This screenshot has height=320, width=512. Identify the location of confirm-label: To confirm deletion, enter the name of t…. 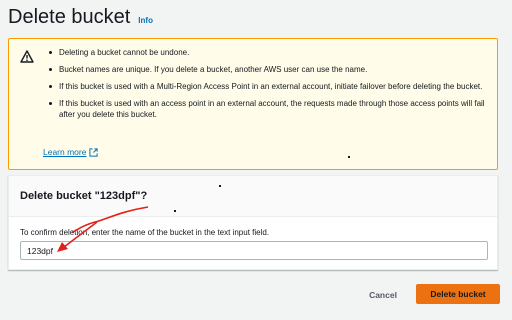
(145, 232).